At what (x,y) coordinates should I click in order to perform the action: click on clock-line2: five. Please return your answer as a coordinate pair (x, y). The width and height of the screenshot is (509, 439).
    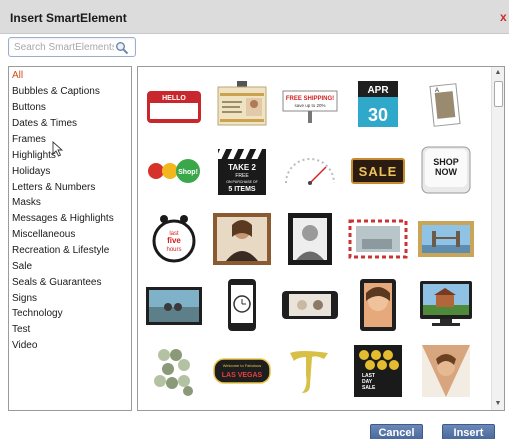
    Looking at the image, I should click on (174, 240).